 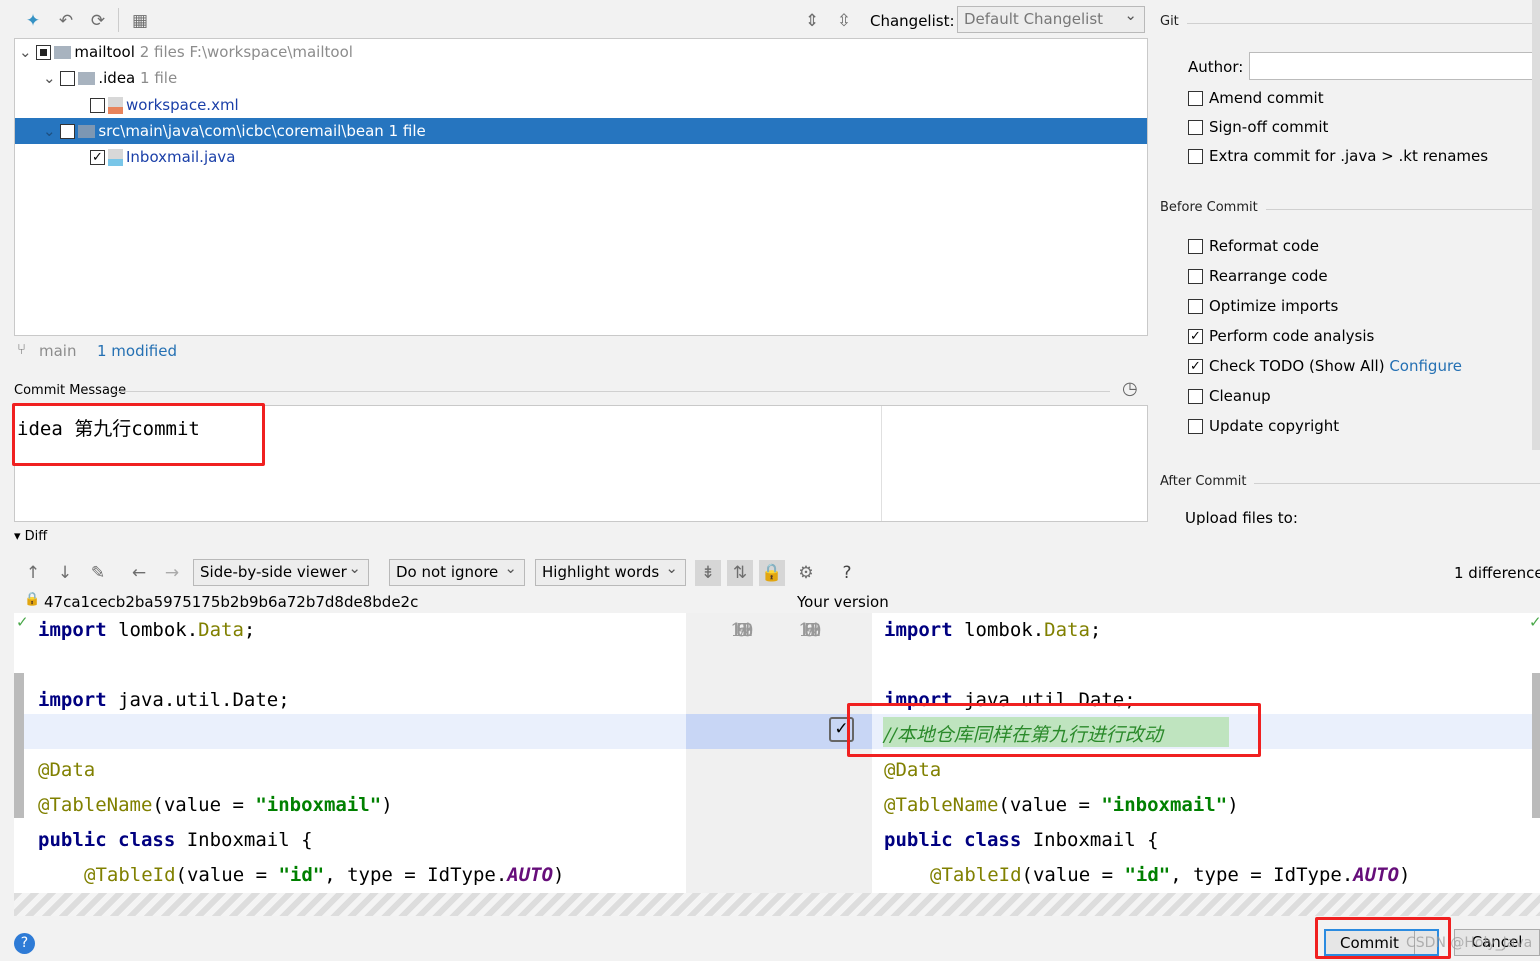 I want to click on gutter, so click(x=779, y=764).